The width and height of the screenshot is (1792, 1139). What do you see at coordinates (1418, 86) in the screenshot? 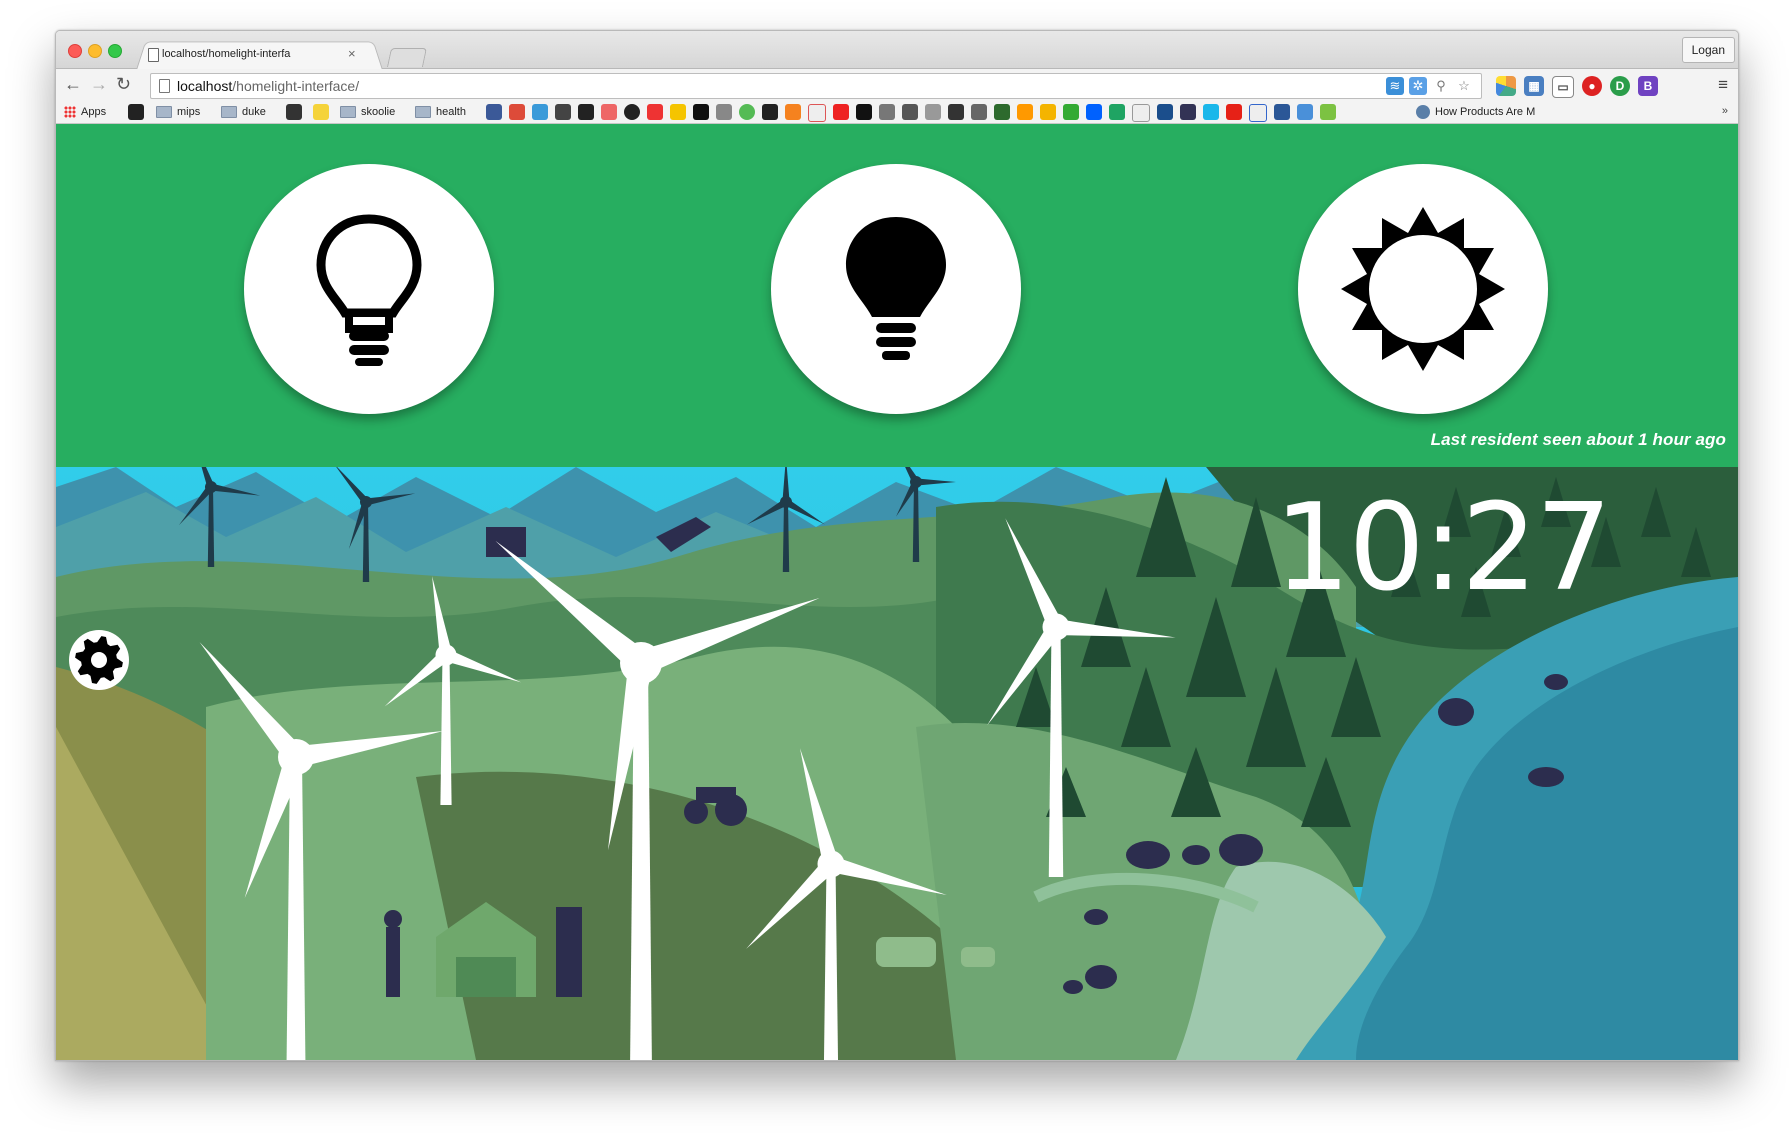
I see `extension-icon: ✲` at bounding box center [1418, 86].